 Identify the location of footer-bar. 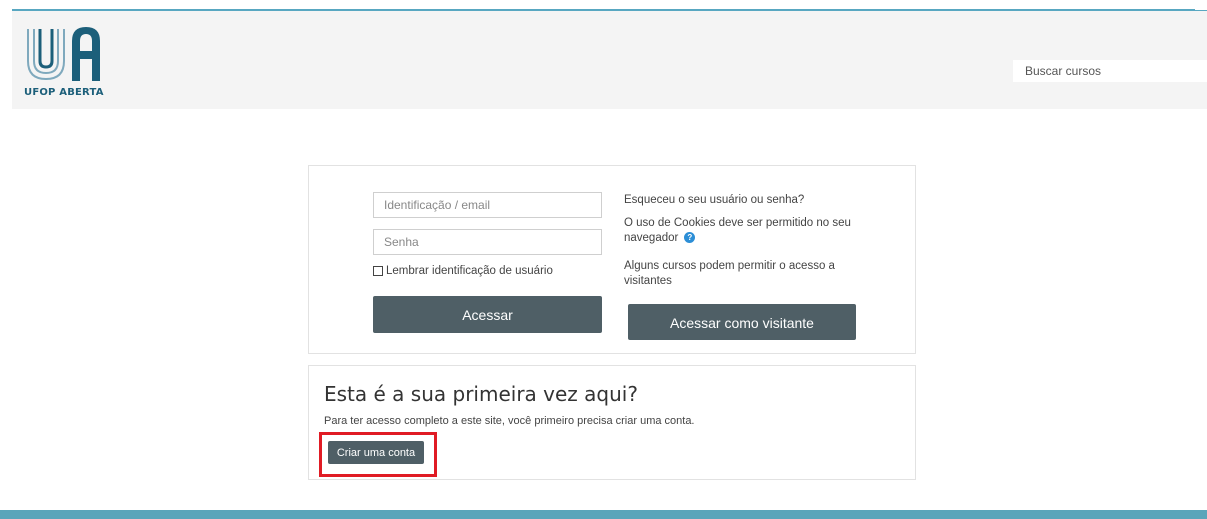
(603, 514).